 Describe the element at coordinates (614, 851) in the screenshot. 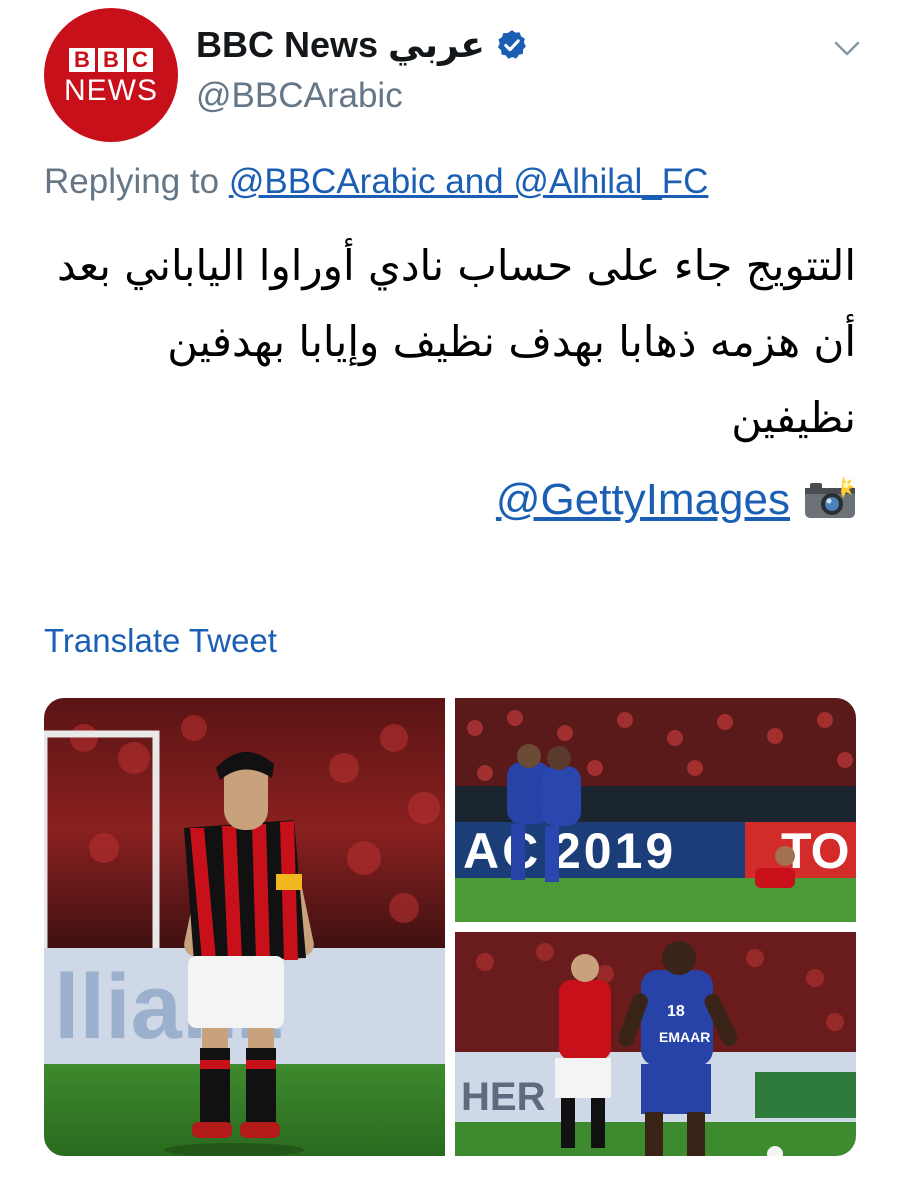

I see `banner-year-text: 2019` at that location.